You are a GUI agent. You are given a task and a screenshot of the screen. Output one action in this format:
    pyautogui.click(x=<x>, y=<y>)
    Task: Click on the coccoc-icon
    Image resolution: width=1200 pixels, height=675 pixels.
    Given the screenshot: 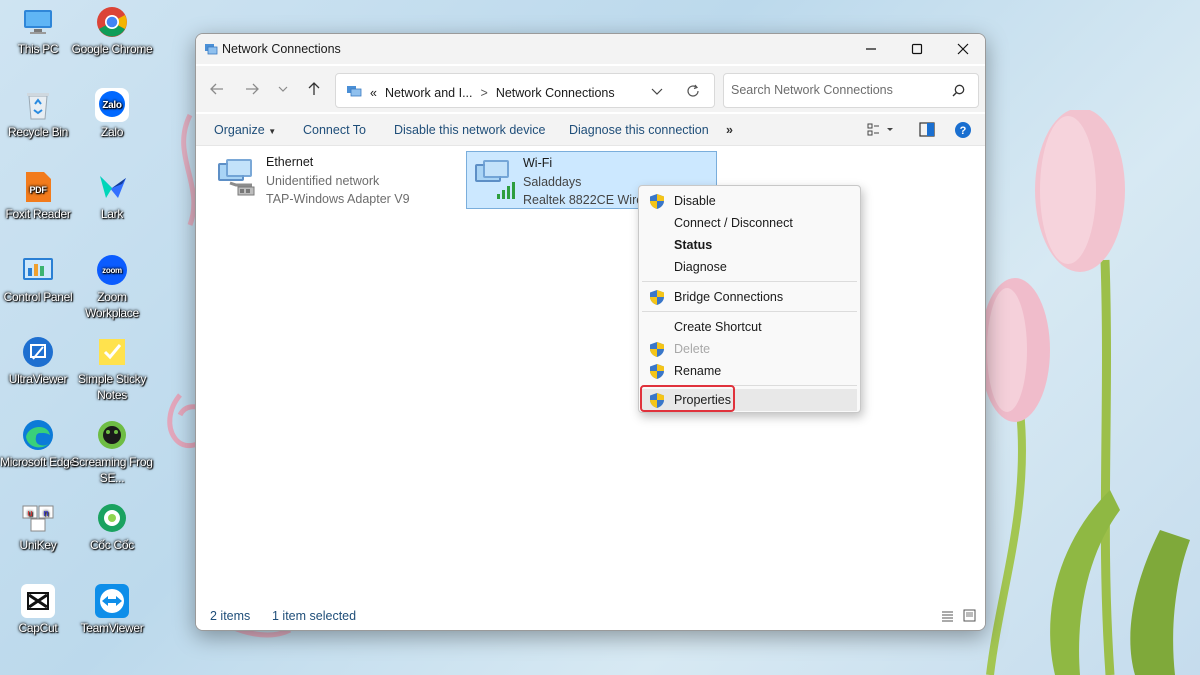 What is the action you would take?
    pyautogui.click(x=112, y=518)
    